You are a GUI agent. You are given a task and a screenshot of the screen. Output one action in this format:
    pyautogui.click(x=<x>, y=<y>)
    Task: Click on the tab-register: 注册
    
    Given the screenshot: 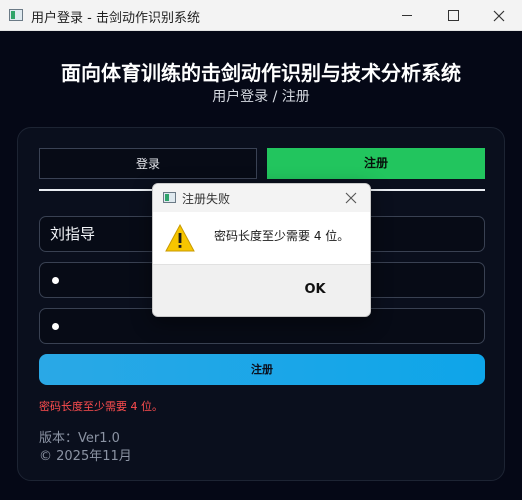 What is the action you would take?
    pyautogui.click(x=376, y=163)
    